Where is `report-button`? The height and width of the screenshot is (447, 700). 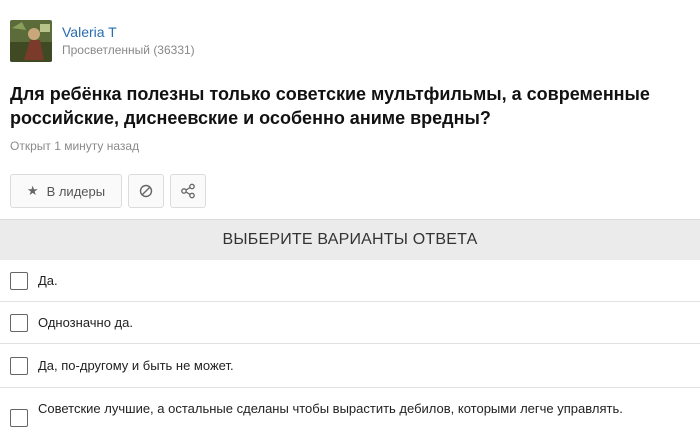 report-button is located at coordinates (146, 191).